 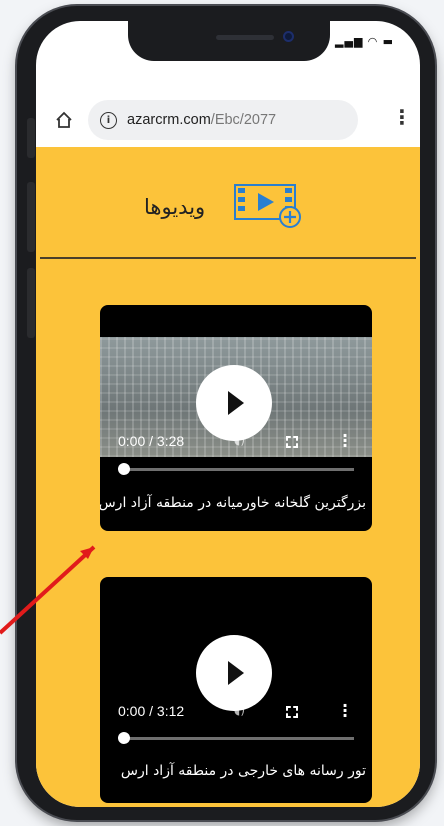 I want to click on status-icons: ▂▄▆ ◠ ▬, so click(x=364, y=41).